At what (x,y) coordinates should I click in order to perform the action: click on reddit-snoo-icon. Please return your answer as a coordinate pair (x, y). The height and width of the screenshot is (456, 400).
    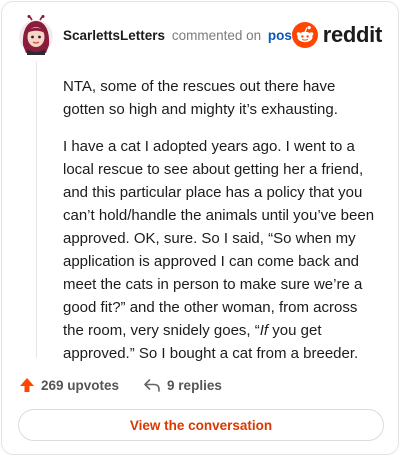
    Looking at the image, I should click on (304, 35).